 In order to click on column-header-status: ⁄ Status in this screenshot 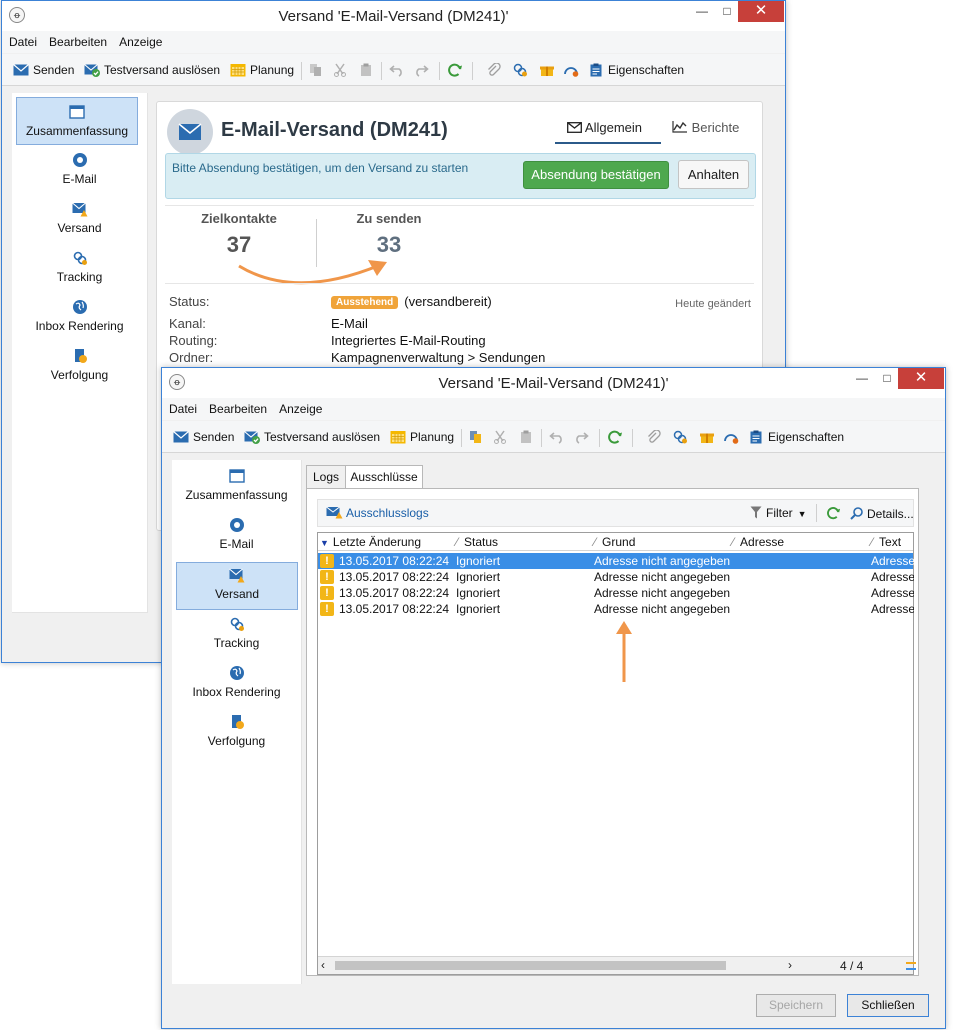, I will do `click(477, 542)`.